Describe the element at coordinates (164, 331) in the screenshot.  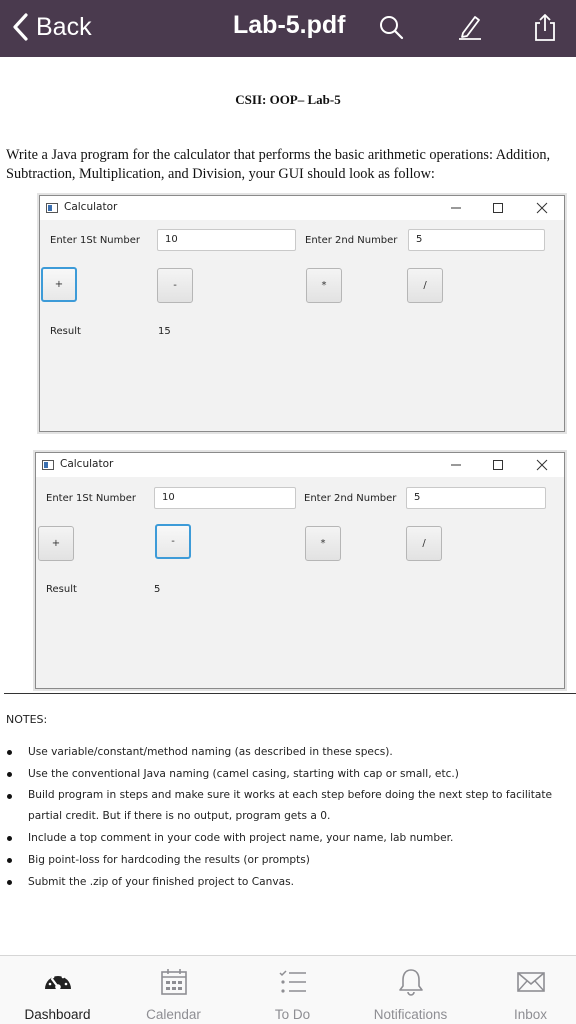
I see `result-value: 15` at that location.